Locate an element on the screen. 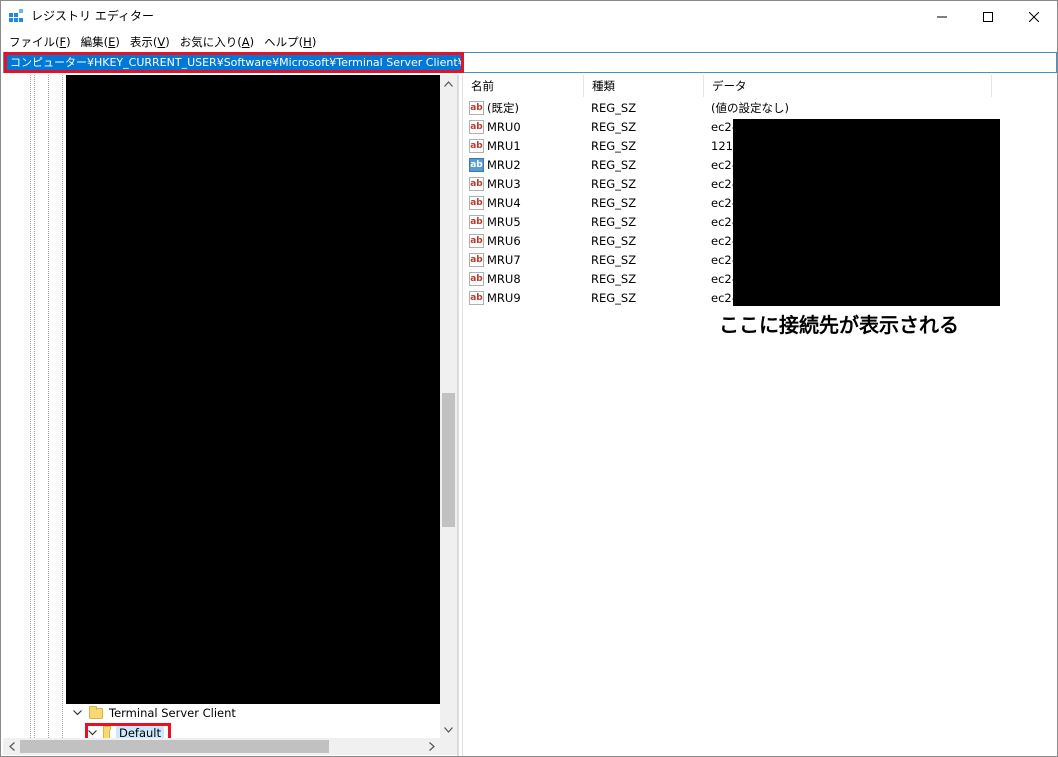 The image size is (1058, 757). value-row: ab (既定) REG_SZ (値の設定なし) is located at coordinates (760, 107).